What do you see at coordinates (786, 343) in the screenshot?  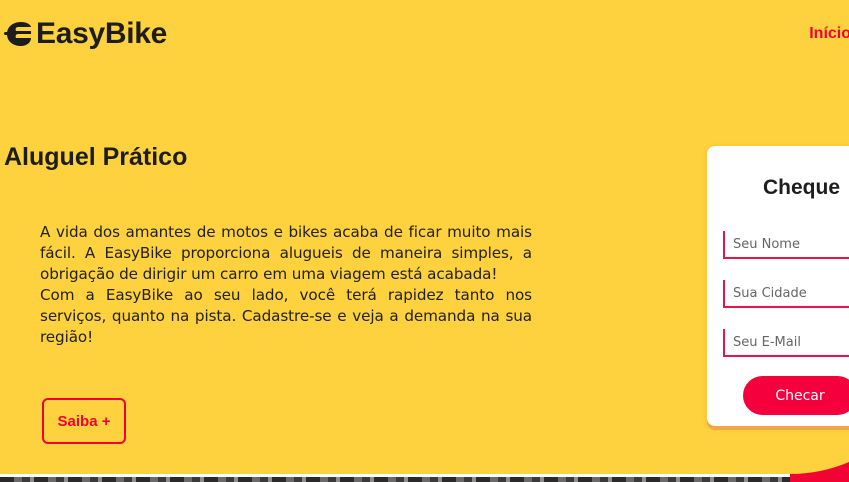 I see `email-input` at bounding box center [786, 343].